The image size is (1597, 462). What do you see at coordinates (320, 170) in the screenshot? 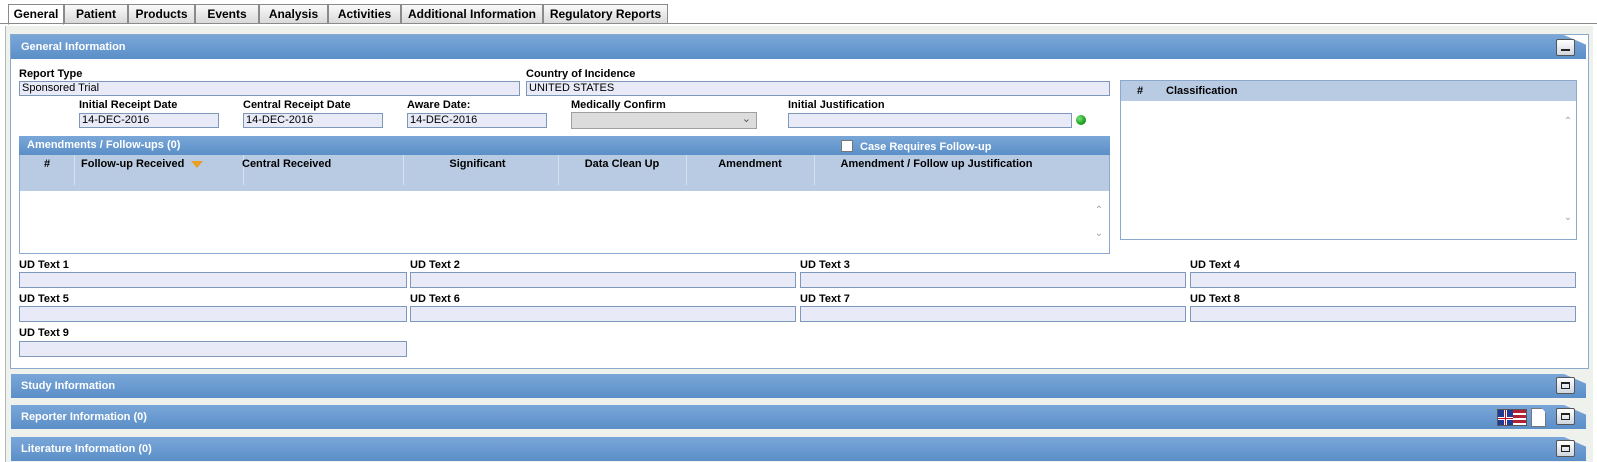
I see `col-central-received: Central Received` at bounding box center [320, 170].